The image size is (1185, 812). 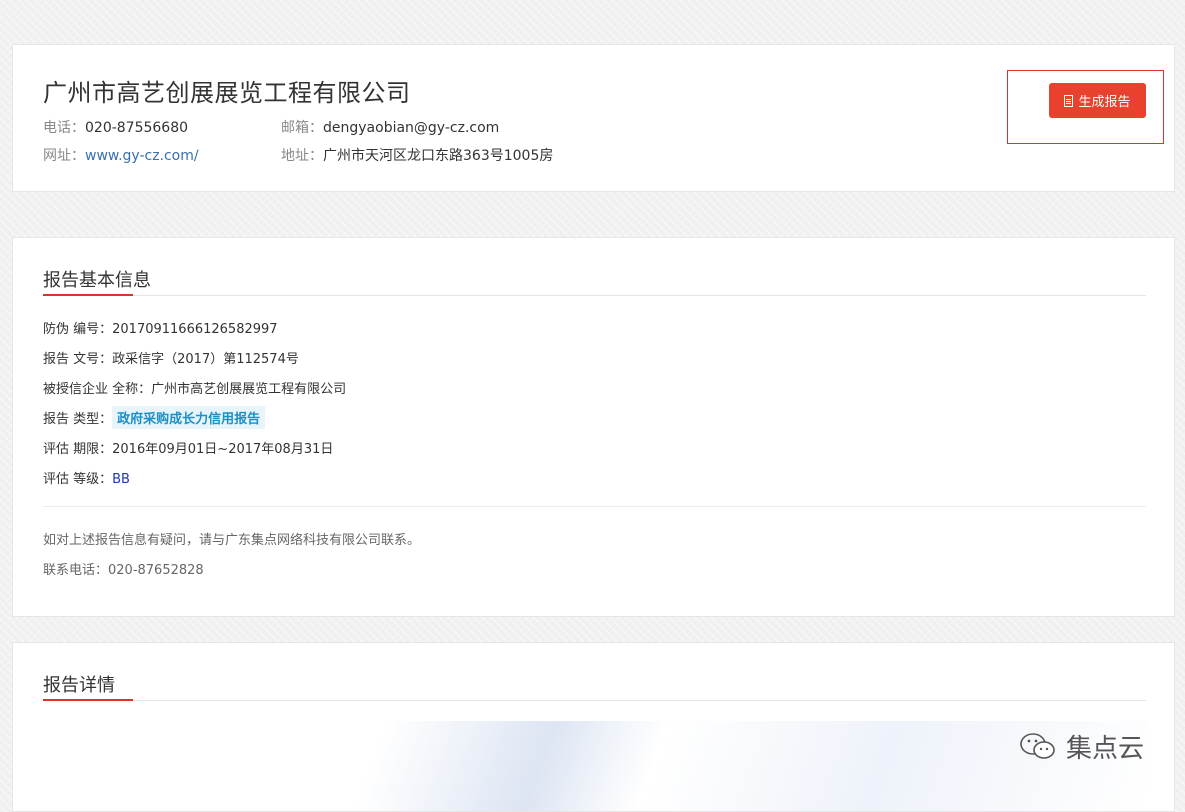 What do you see at coordinates (302, 156) in the screenshot?
I see `address-label: 地址：` at bounding box center [302, 156].